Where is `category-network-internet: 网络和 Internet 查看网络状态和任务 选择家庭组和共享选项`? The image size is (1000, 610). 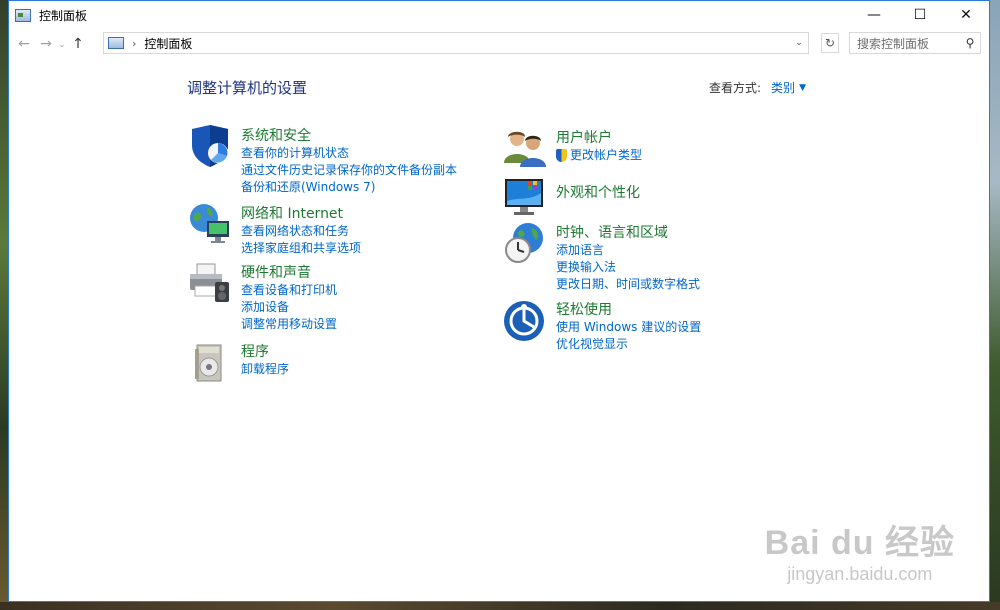
category-network-internet: 网络和 Internet 查看网络状态和任务 选择家庭组和共享选项 is located at coordinates (274, 229).